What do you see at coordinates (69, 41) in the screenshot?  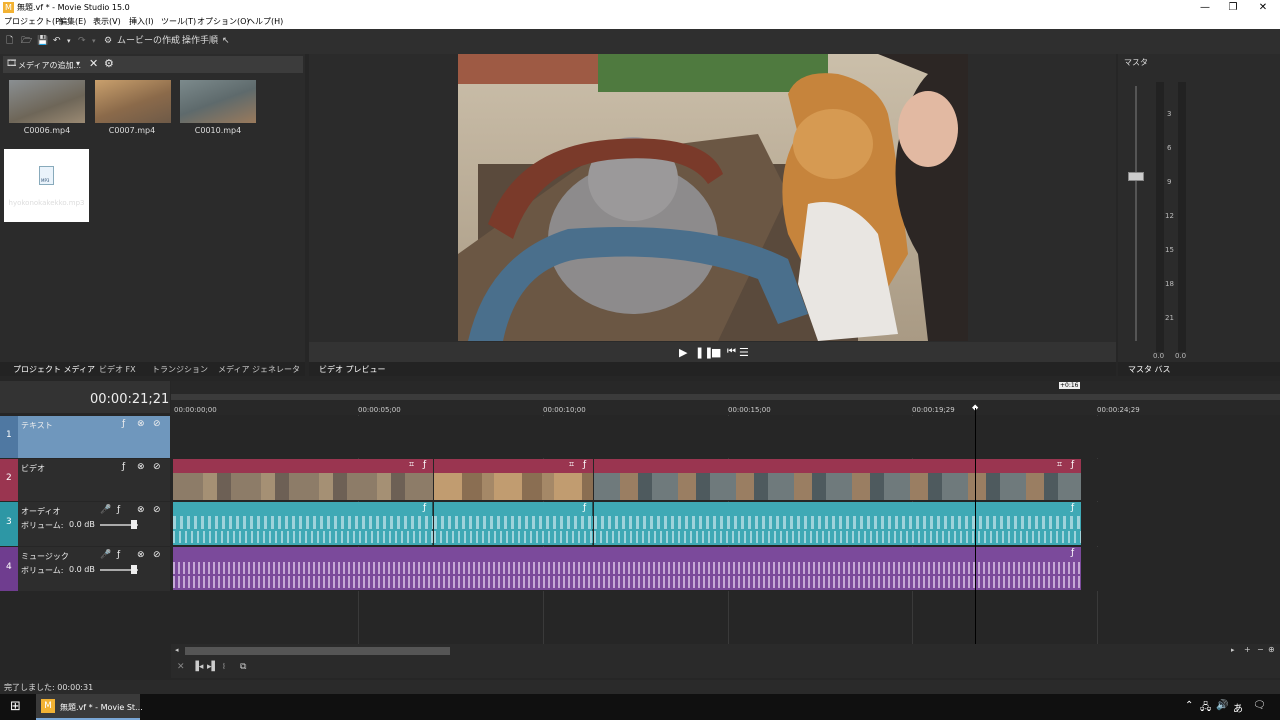 I see `undo-dropdown-icon: ▾` at bounding box center [69, 41].